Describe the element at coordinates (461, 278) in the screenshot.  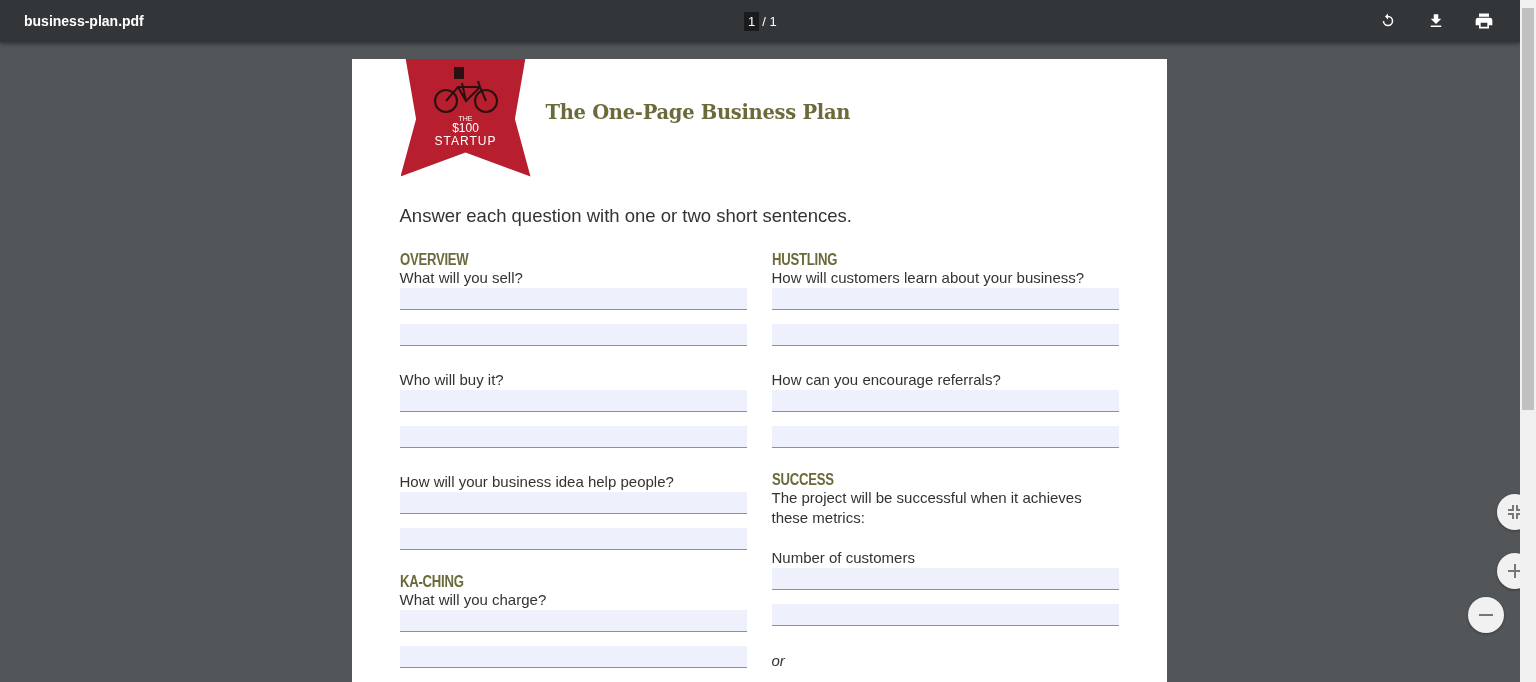
I see `question-text: What will you sell?` at that location.